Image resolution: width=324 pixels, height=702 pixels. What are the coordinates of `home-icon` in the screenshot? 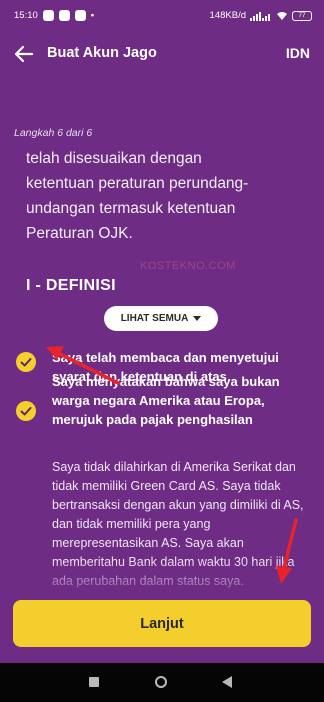 It's located at (161, 682).